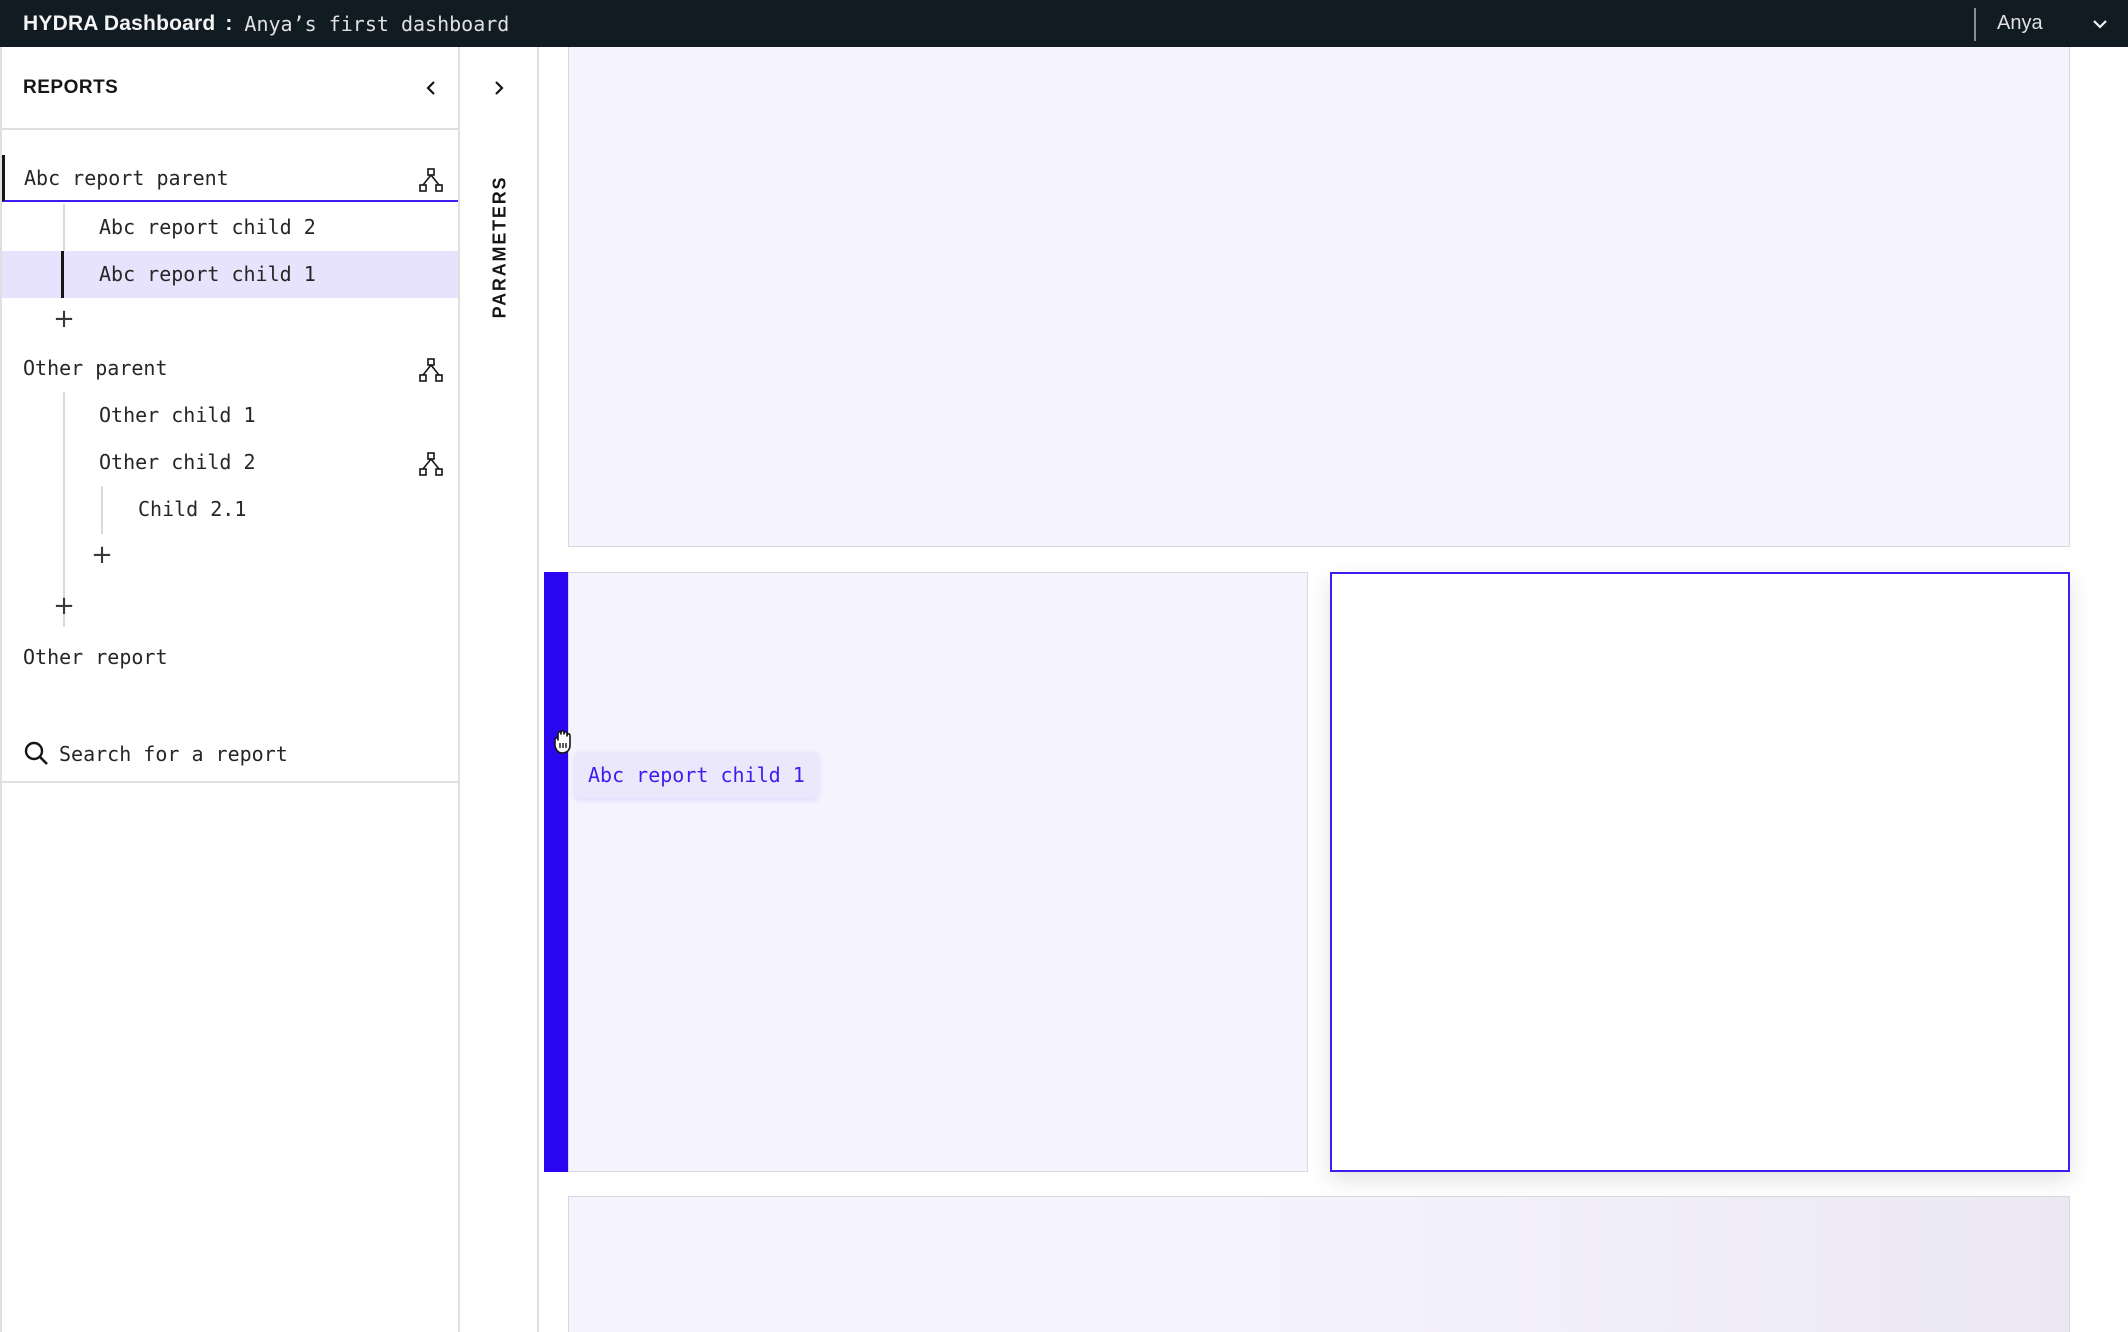 This screenshot has width=2128, height=1332. Describe the element at coordinates (62, 274) in the screenshot. I see `tree-selected-indicator` at that location.